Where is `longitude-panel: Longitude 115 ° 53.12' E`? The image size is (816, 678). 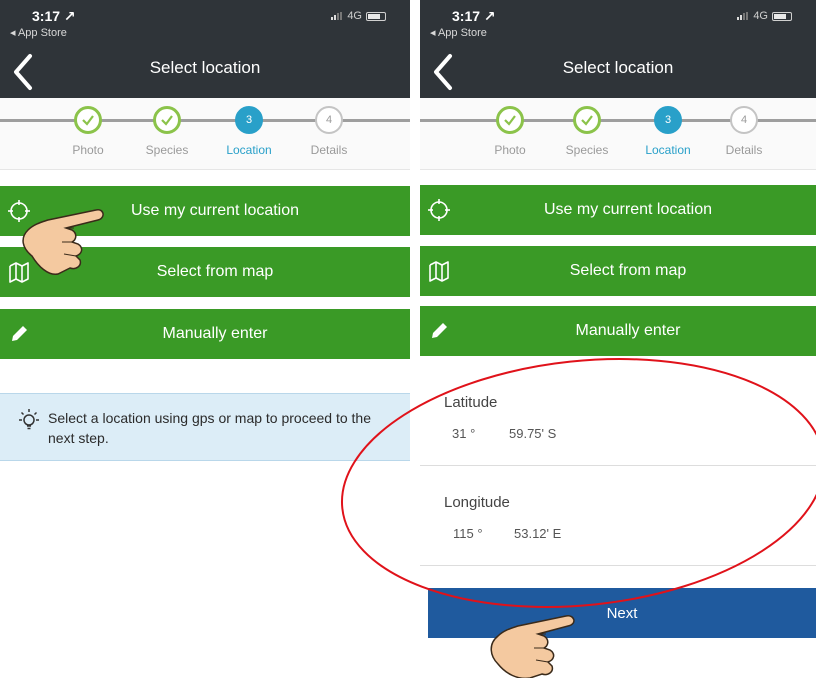
longitude-panel: Longitude 115 ° 53.12' E is located at coordinates (618, 516).